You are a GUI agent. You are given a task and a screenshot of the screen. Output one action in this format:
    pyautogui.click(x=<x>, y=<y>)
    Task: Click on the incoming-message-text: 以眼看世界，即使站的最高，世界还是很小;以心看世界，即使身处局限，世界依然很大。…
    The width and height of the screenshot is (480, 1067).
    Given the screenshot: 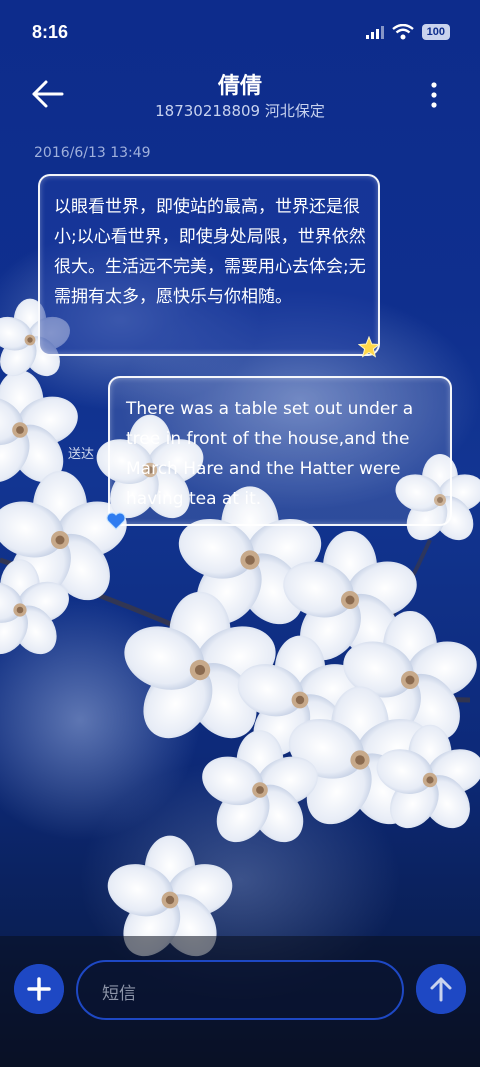 What is the action you would take?
    pyautogui.click(x=210, y=252)
    